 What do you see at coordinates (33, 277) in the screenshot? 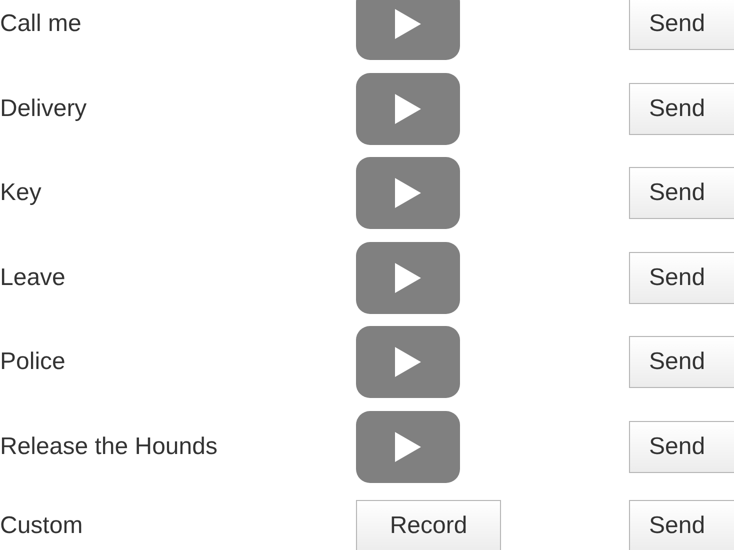
I see `row-label: Leave` at bounding box center [33, 277].